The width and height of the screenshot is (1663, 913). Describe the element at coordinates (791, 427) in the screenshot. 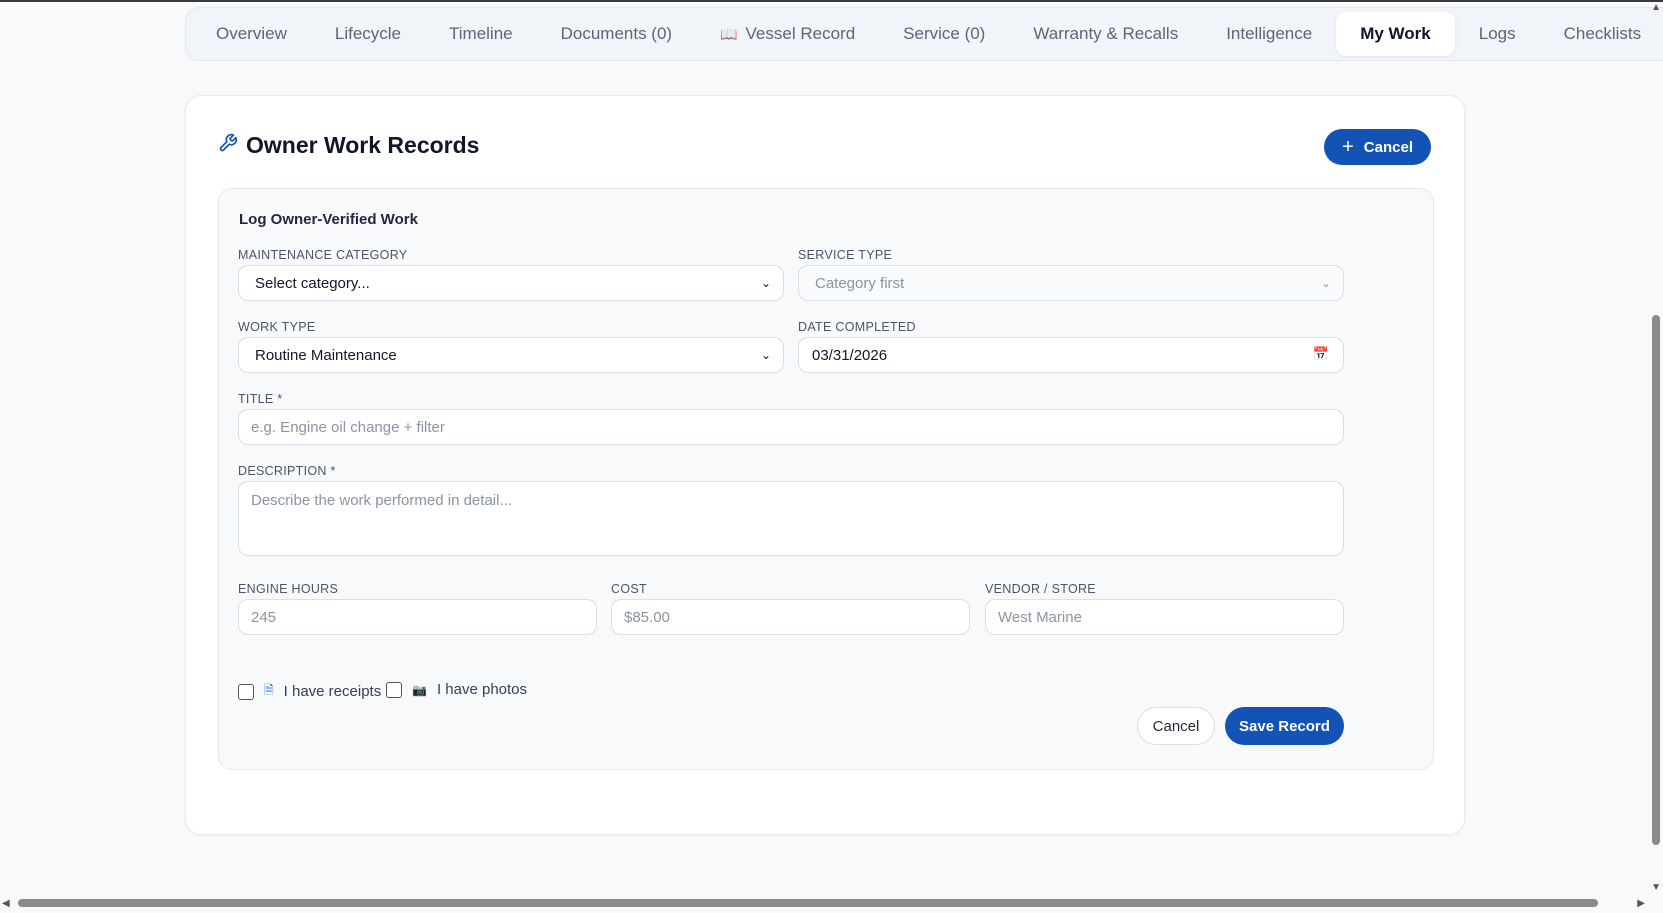

I see `title-input: e.g. Engine oil change + filter` at that location.